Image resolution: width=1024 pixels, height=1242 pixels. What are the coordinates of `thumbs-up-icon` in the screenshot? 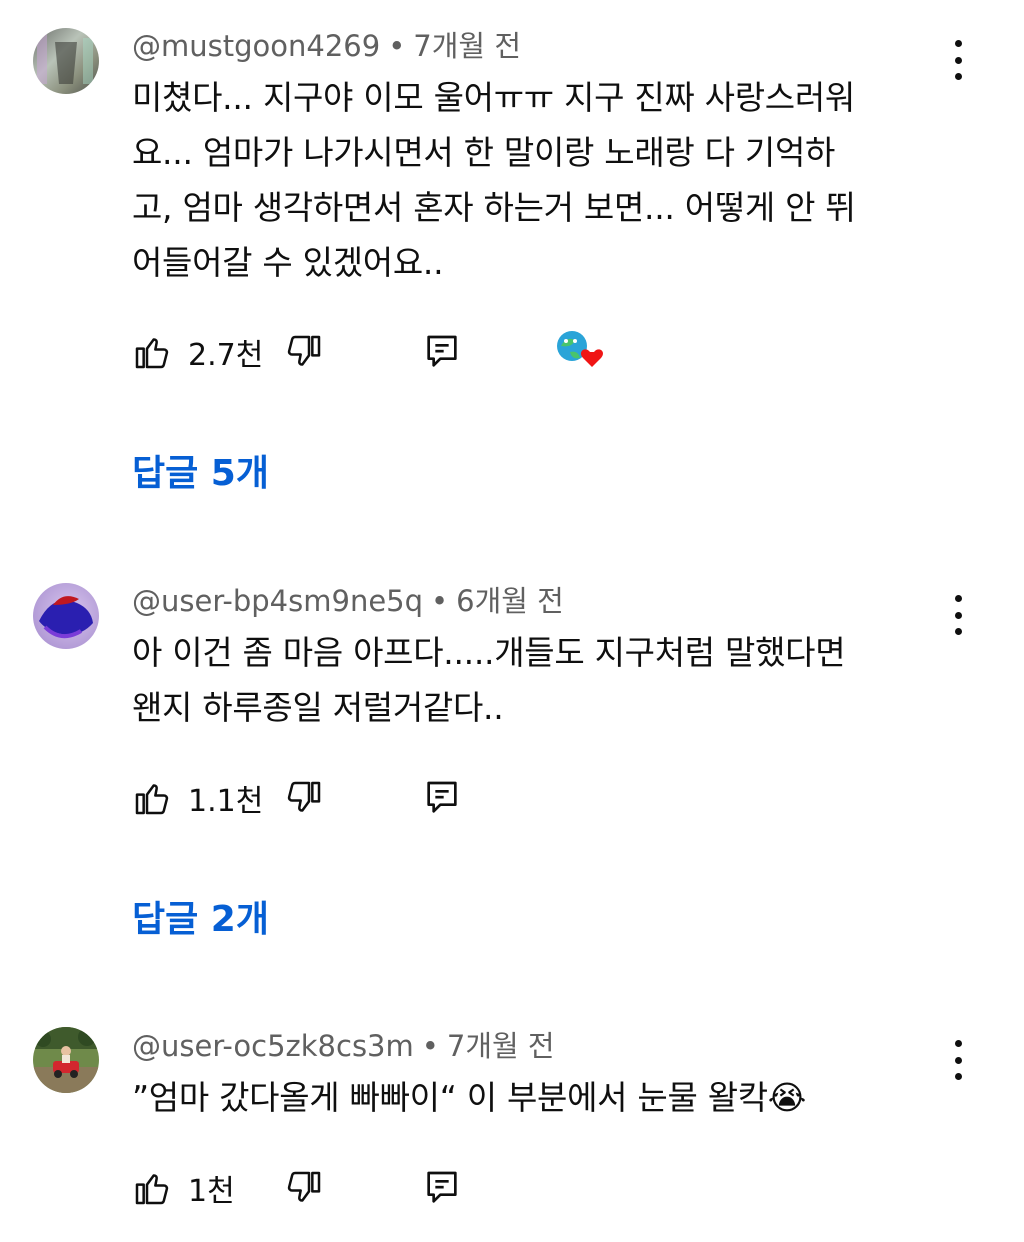 It's located at (152, 1189).